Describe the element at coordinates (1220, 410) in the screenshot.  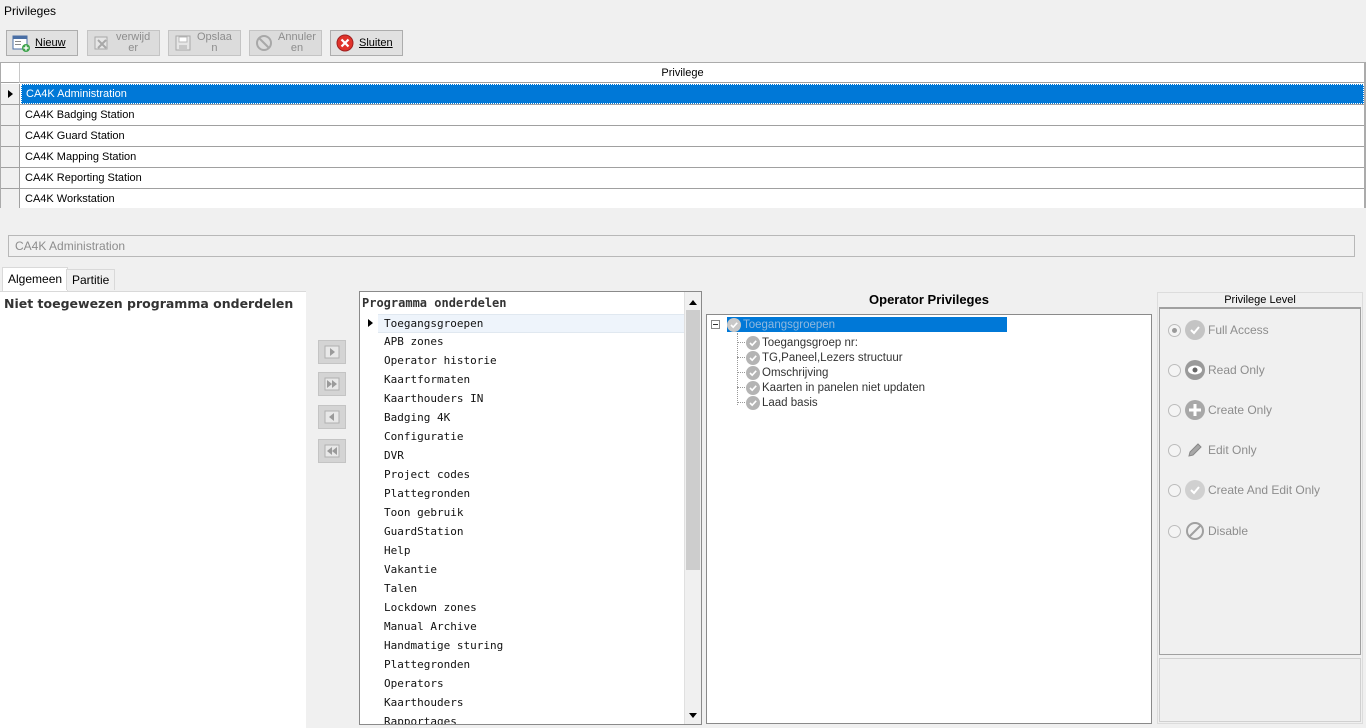
I see `option-create-only: Create Only` at that location.